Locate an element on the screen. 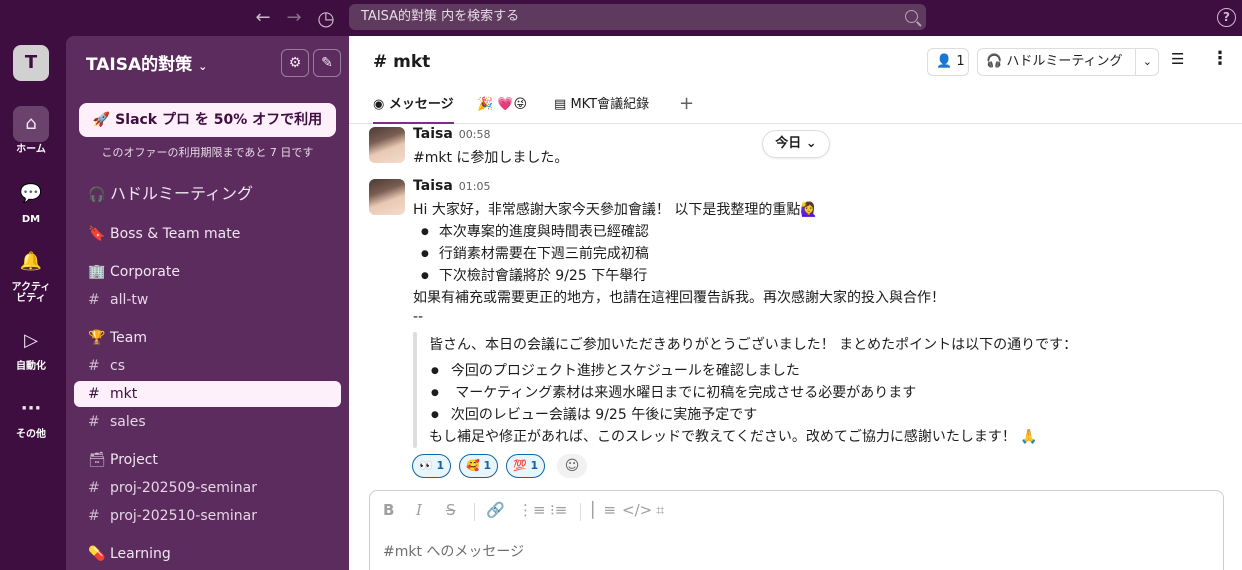 This screenshot has width=1242, height=570. back-arrow-icon: ← is located at coordinates (263, 18).